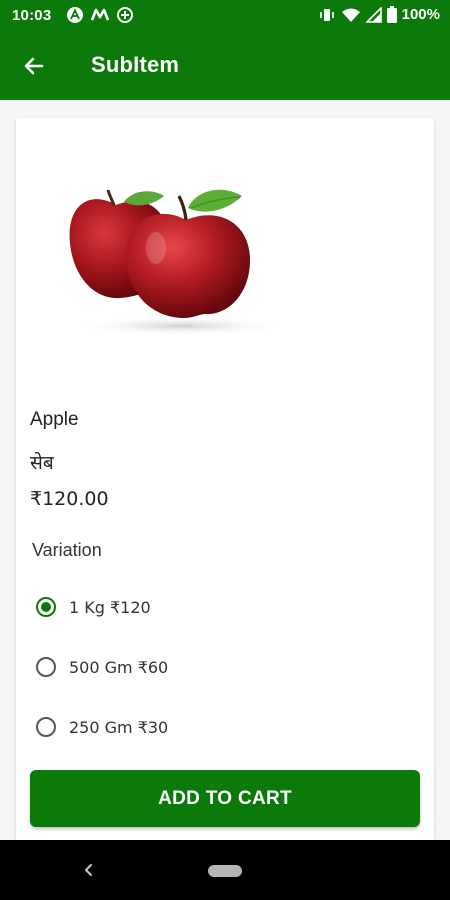  What do you see at coordinates (373, 14) in the screenshot?
I see `signal-icon` at bounding box center [373, 14].